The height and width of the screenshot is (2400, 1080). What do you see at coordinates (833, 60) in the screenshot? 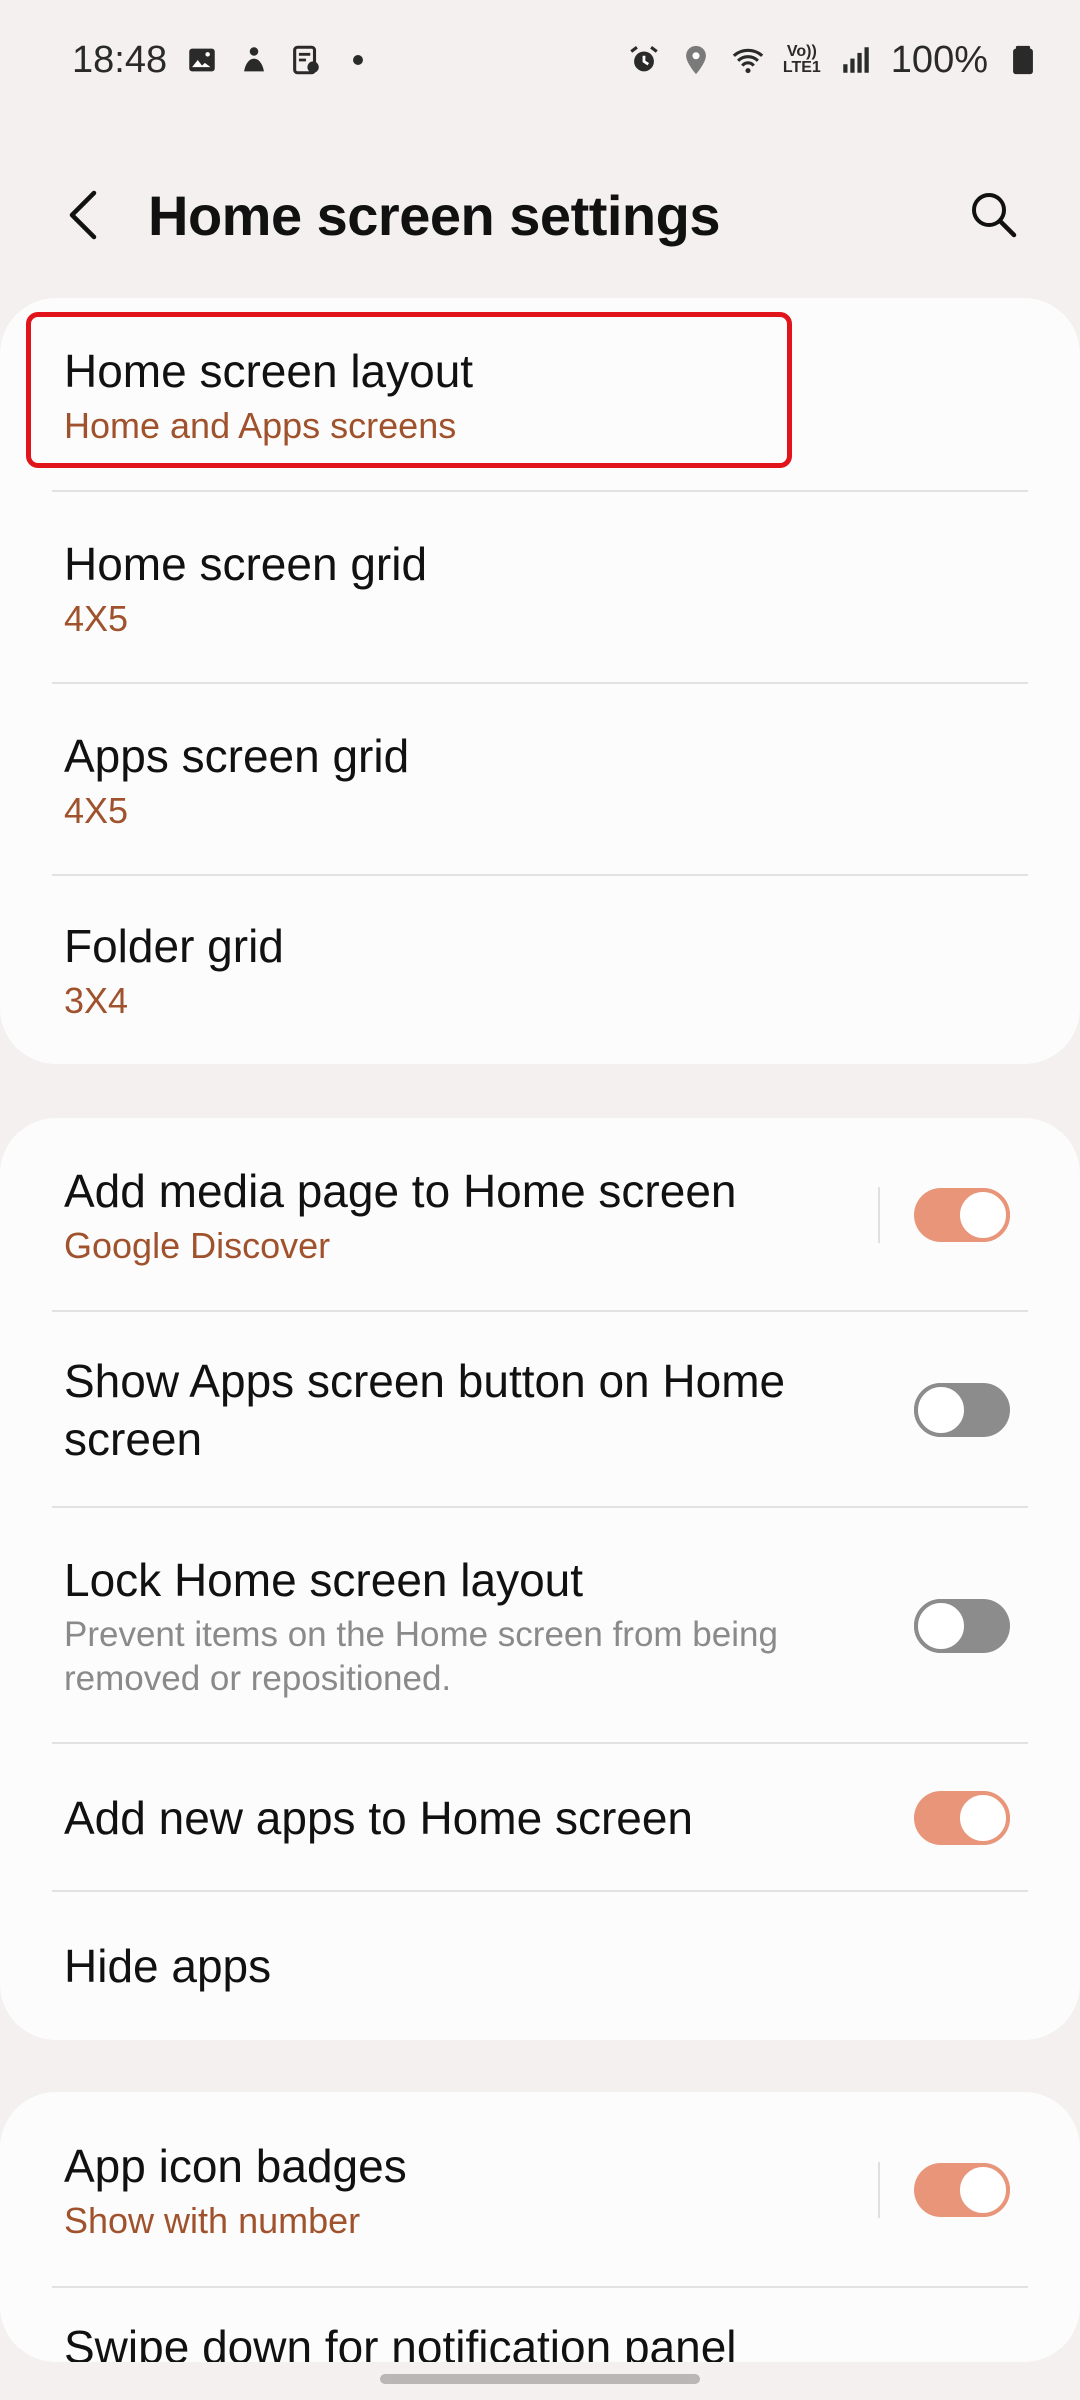
I see `status-right: Vo)) LTE1 100%` at bounding box center [833, 60].